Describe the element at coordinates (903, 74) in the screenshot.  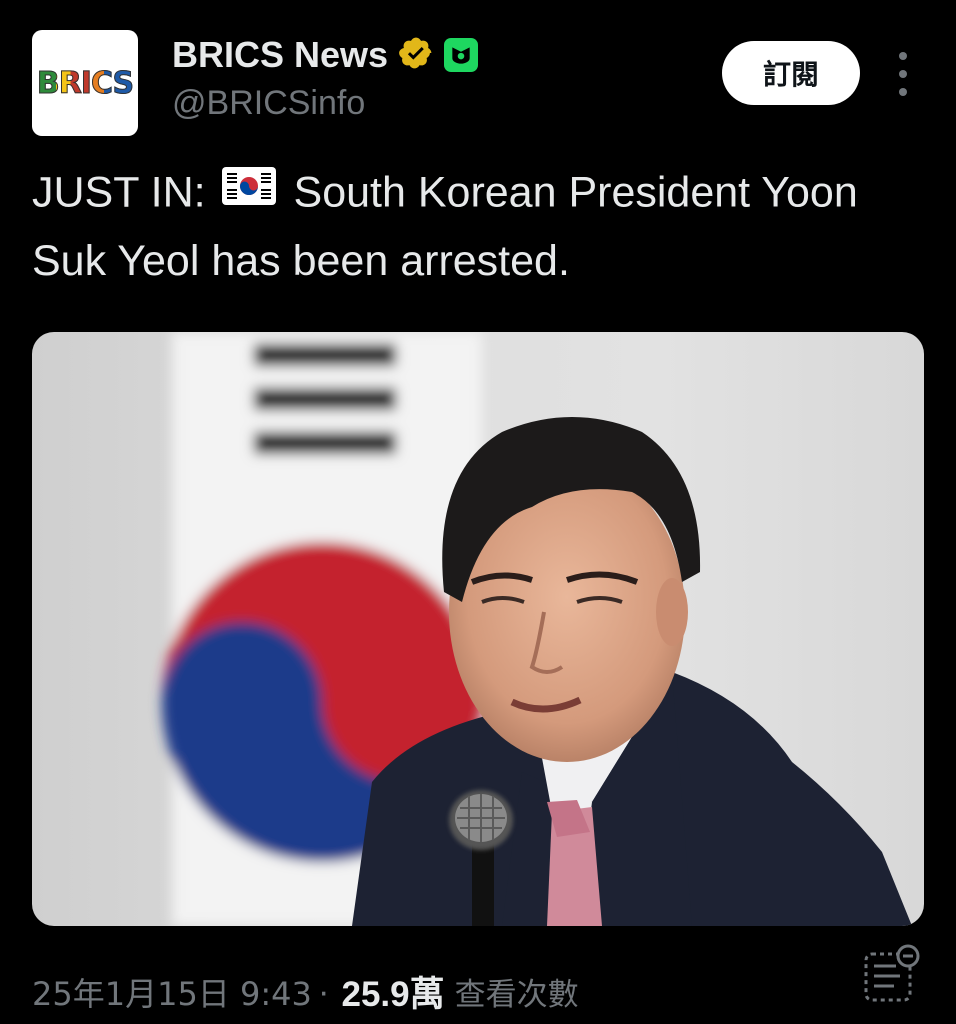
I see `more-vertical-icon` at that location.